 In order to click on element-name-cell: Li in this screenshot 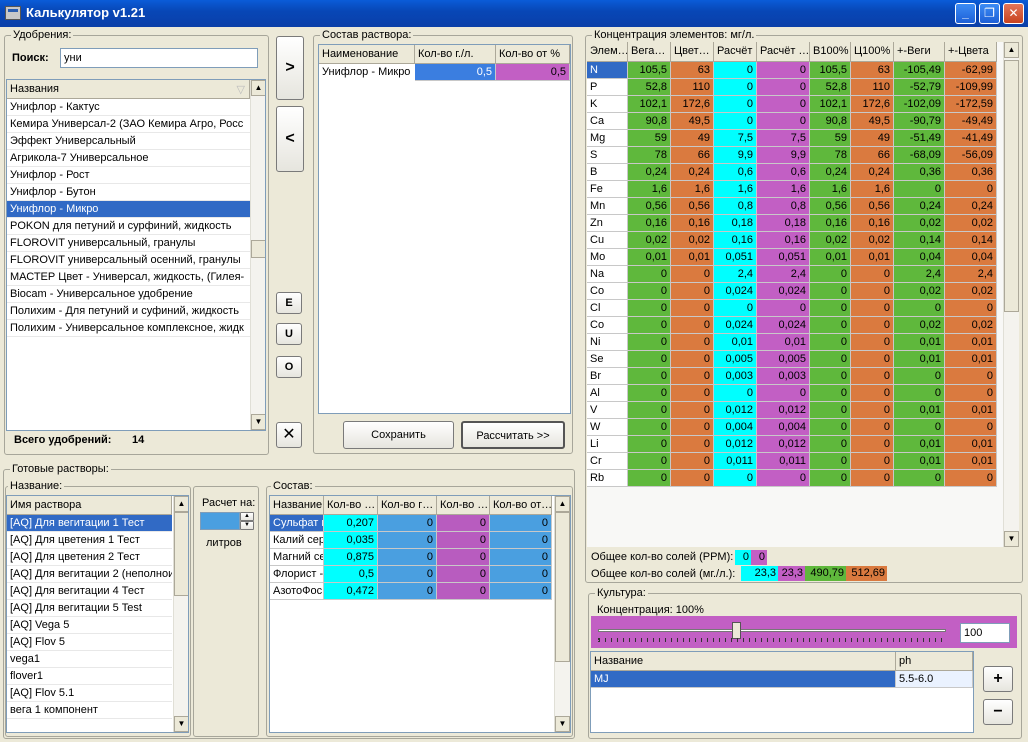, I will do `click(607, 444)`.